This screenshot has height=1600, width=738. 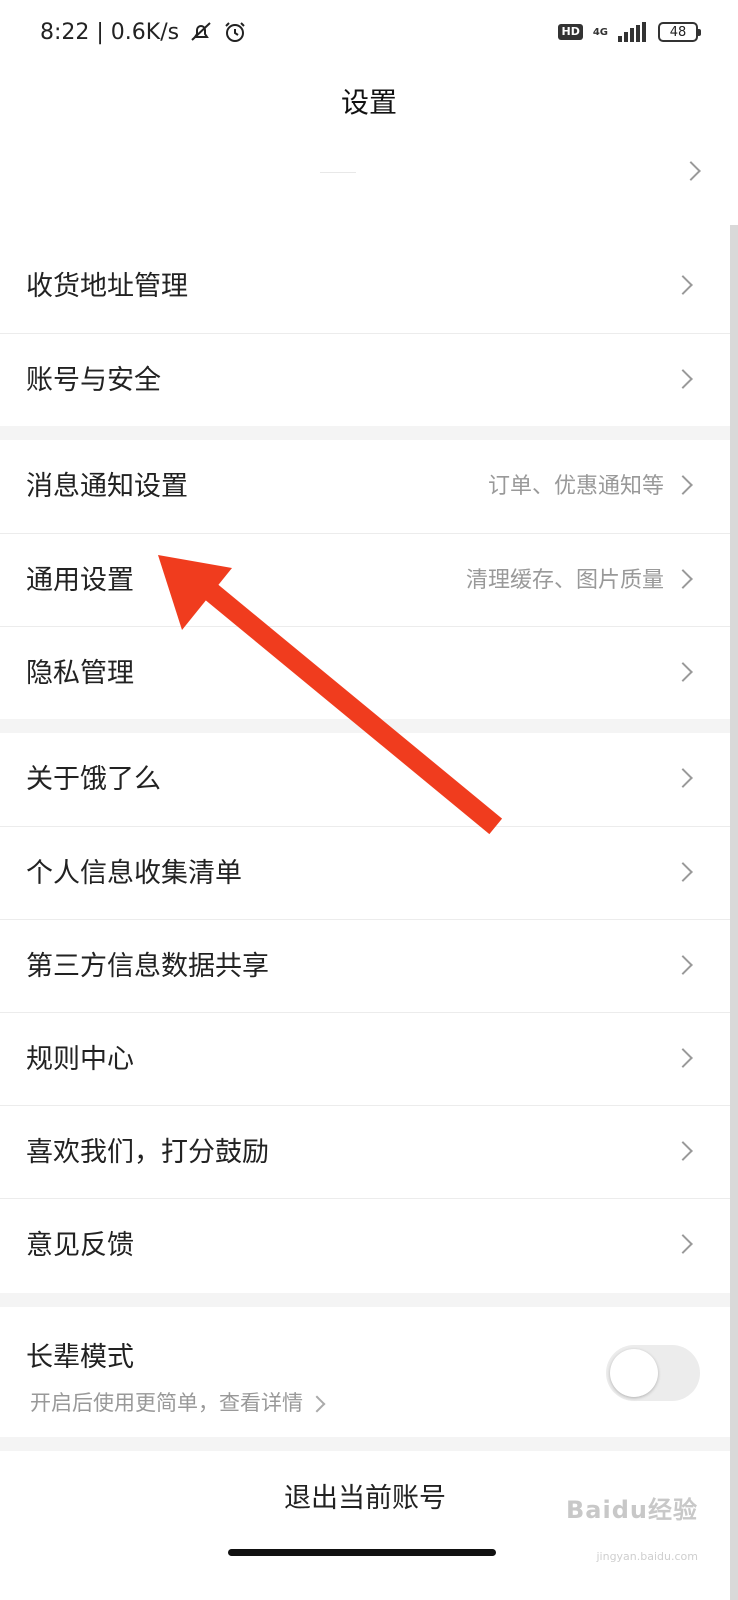 What do you see at coordinates (365, 286) in the screenshot?
I see `settings-item-address: 收货地址管理` at bounding box center [365, 286].